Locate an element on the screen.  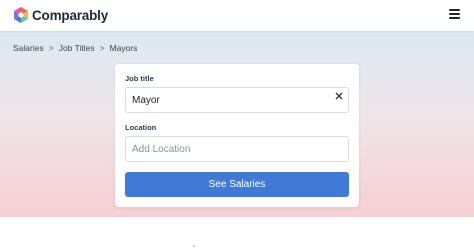
location-label: Location is located at coordinates (141, 127).